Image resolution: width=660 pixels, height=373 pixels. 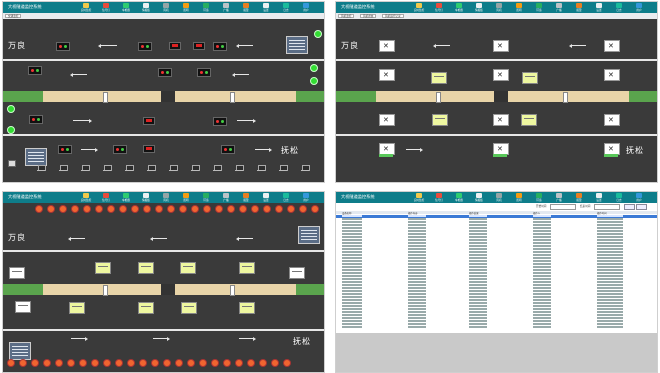 I want to click on nav-item: 风机, so click(x=166, y=7).